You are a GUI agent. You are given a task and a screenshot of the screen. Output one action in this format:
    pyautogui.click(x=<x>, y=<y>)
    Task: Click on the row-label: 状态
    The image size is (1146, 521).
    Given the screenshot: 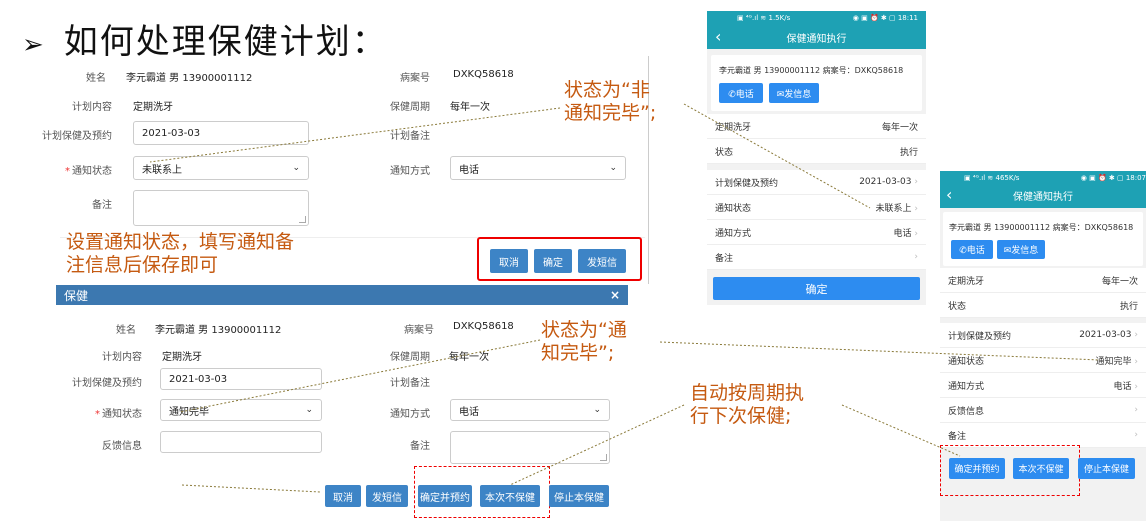 What is the action you would take?
    pyautogui.click(x=724, y=152)
    